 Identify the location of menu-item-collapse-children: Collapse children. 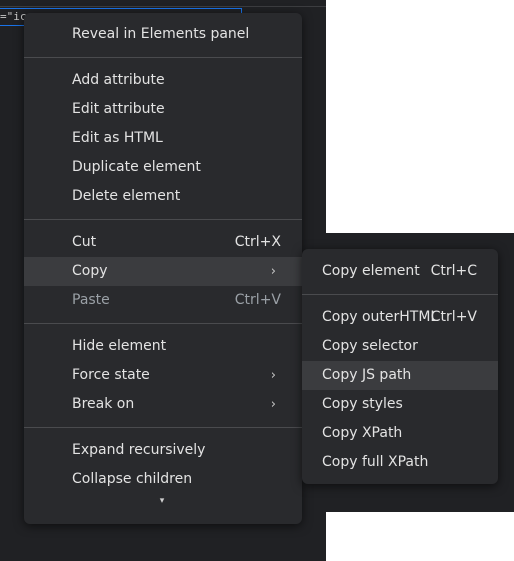
(163, 479).